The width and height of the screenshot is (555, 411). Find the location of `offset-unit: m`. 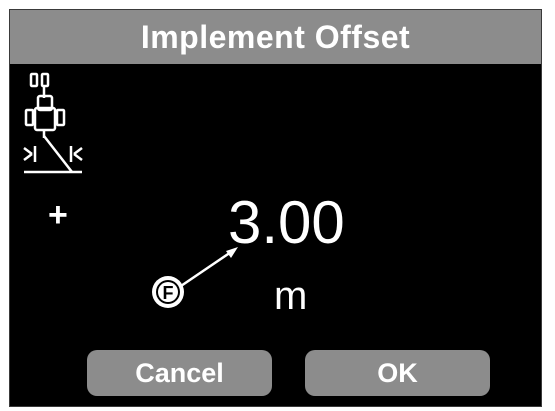

offset-unit: m is located at coordinates (291, 296).